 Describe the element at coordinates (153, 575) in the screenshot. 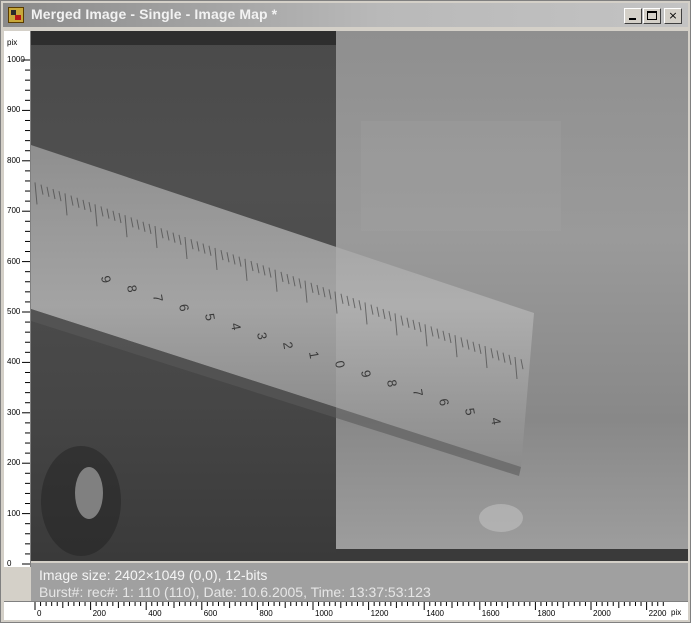

I see `image-size-text: Image size: 2402×1049 (0,0), 12-bits` at that location.